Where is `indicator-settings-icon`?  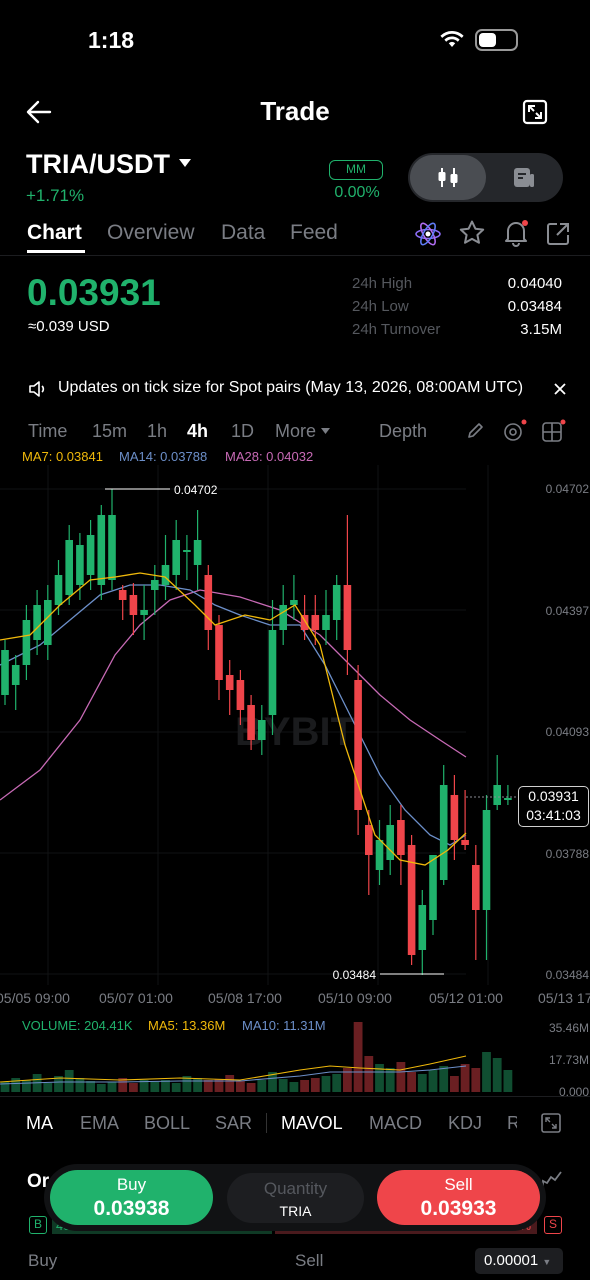
indicator-settings-icon is located at coordinates (515, 431).